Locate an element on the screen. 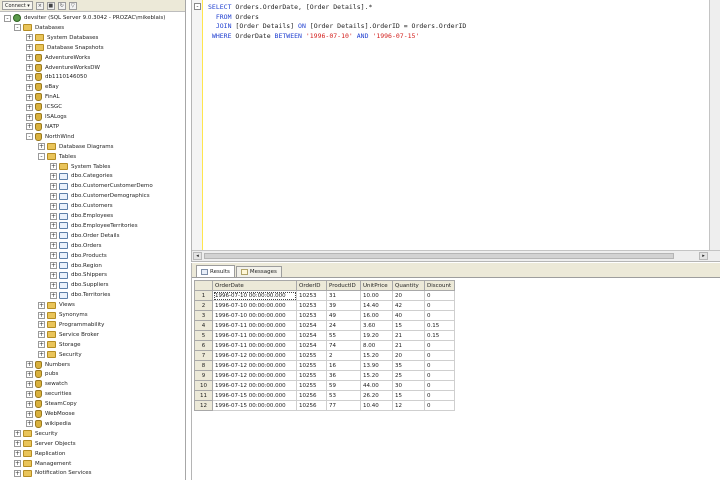  tree-node: + dbo.Shippers is located at coordinates (78, 275).